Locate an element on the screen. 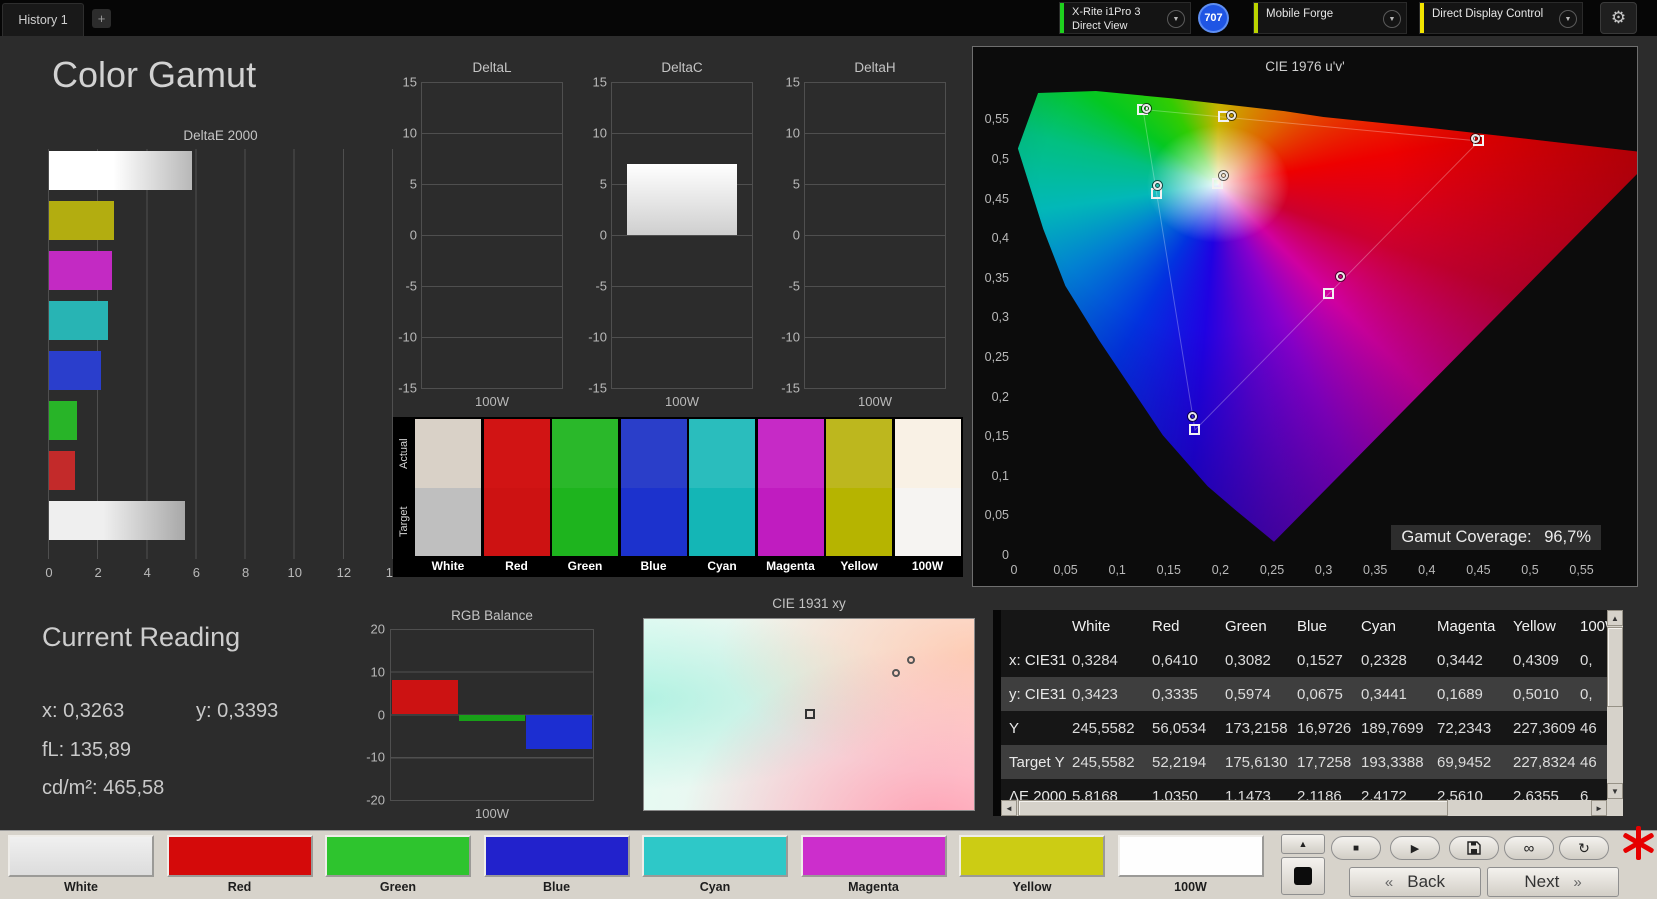  x-tick-label: 0,2 is located at coordinates (1220, 570).